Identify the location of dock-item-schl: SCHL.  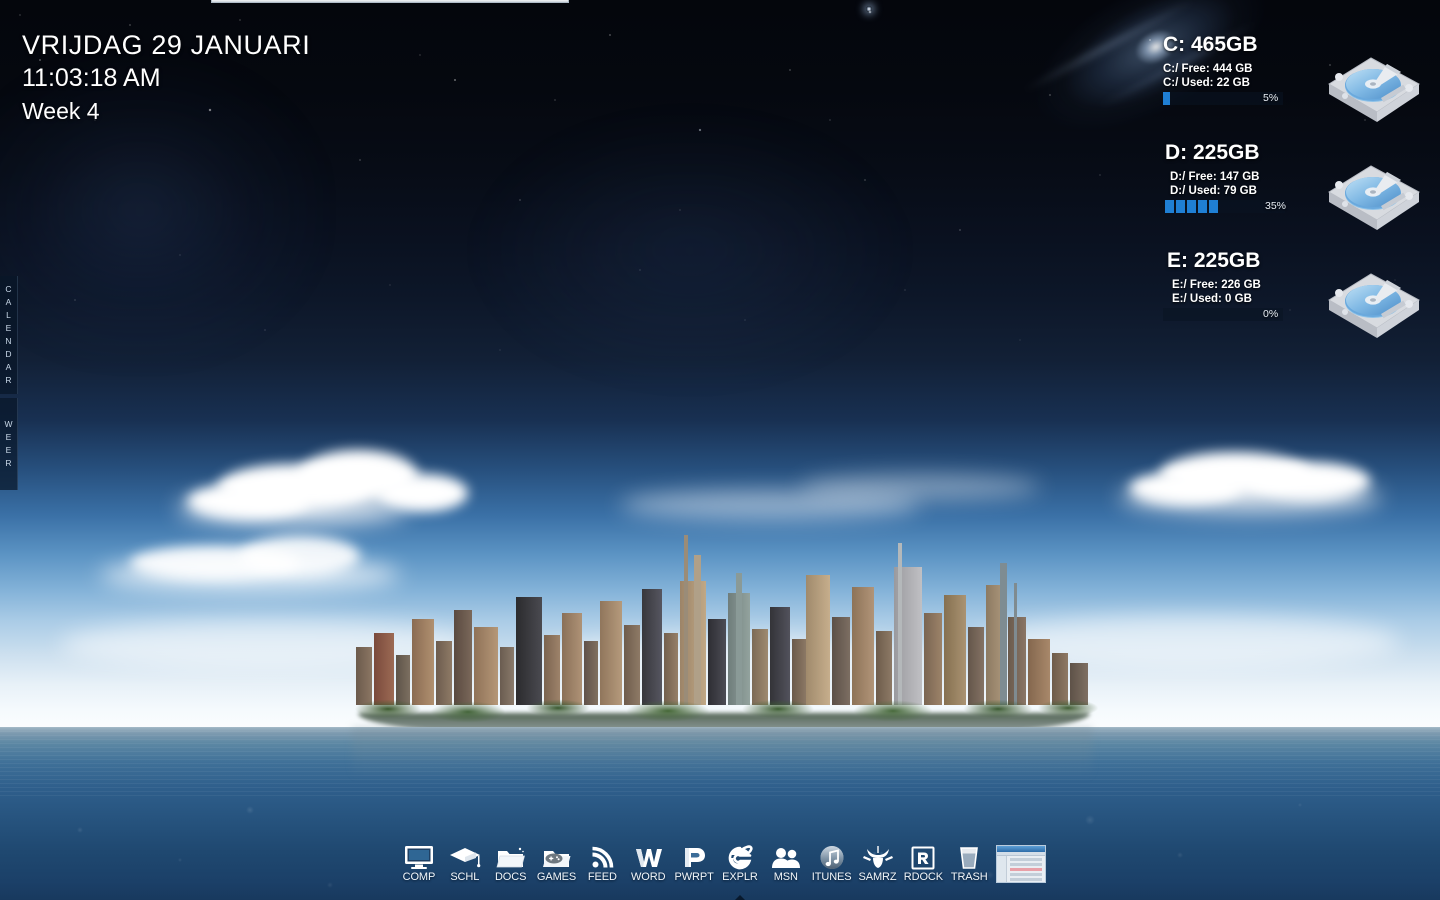
(465, 868).